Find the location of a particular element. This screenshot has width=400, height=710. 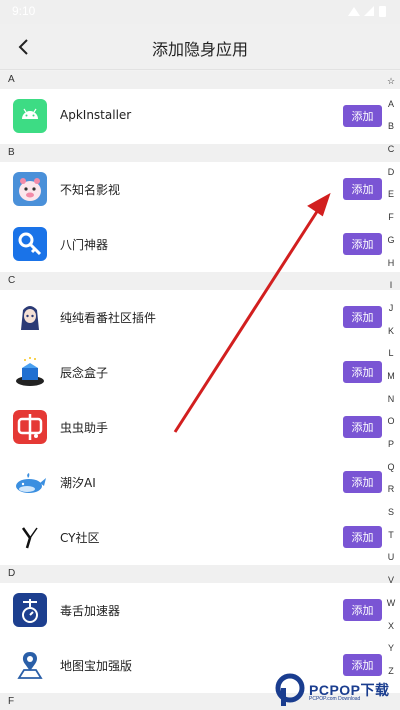

index-letter: Q is located at coordinates (391, 473).